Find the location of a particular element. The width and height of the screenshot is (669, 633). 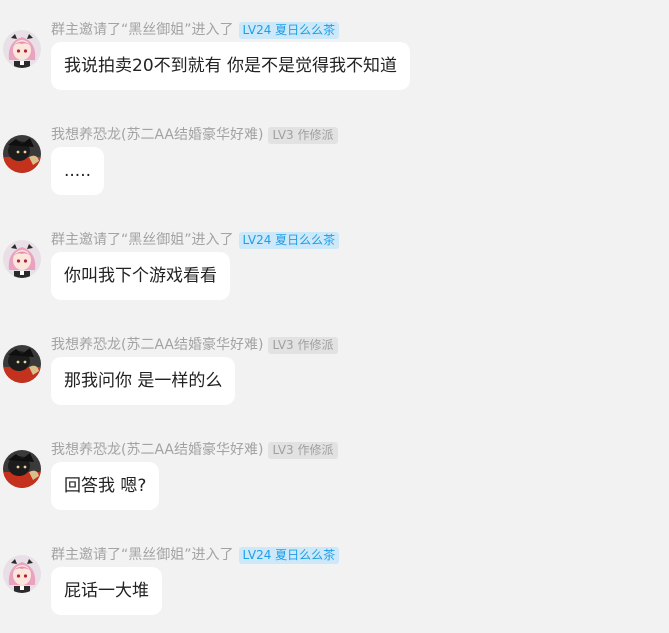

message-bubble: 那我问你 是一样的么 is located at coordinates (143, 381).